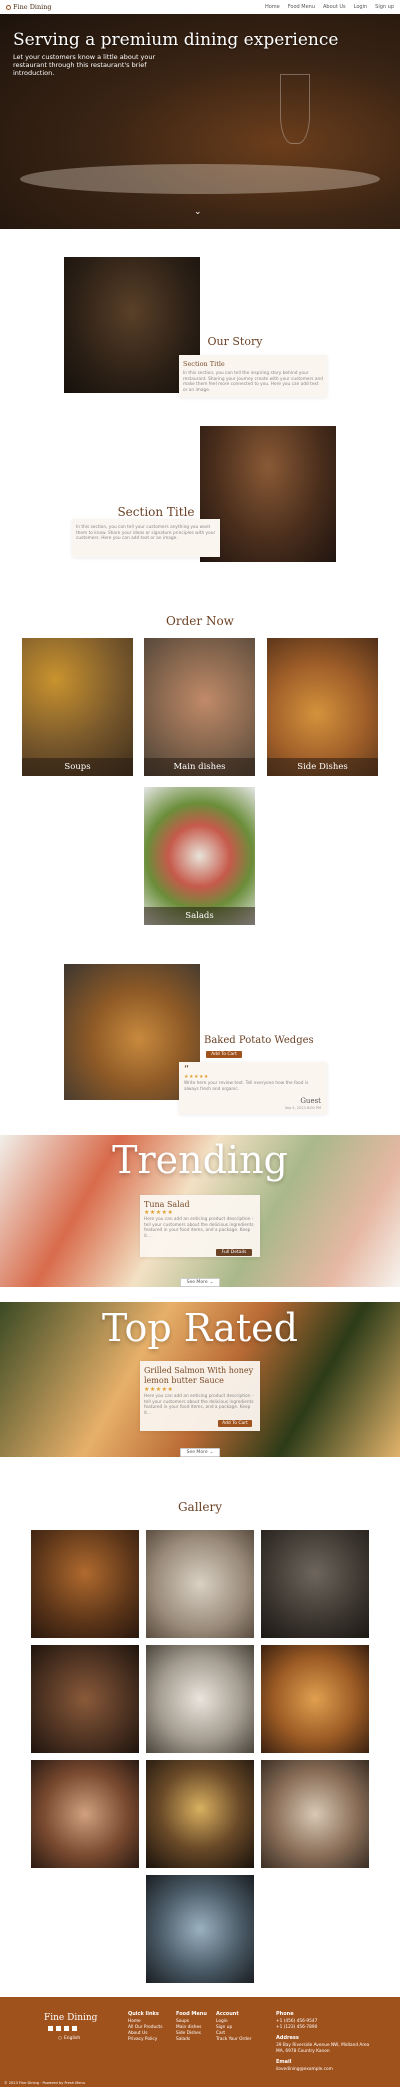  I want to click on trending-title: Trending, so click(200, 1160).